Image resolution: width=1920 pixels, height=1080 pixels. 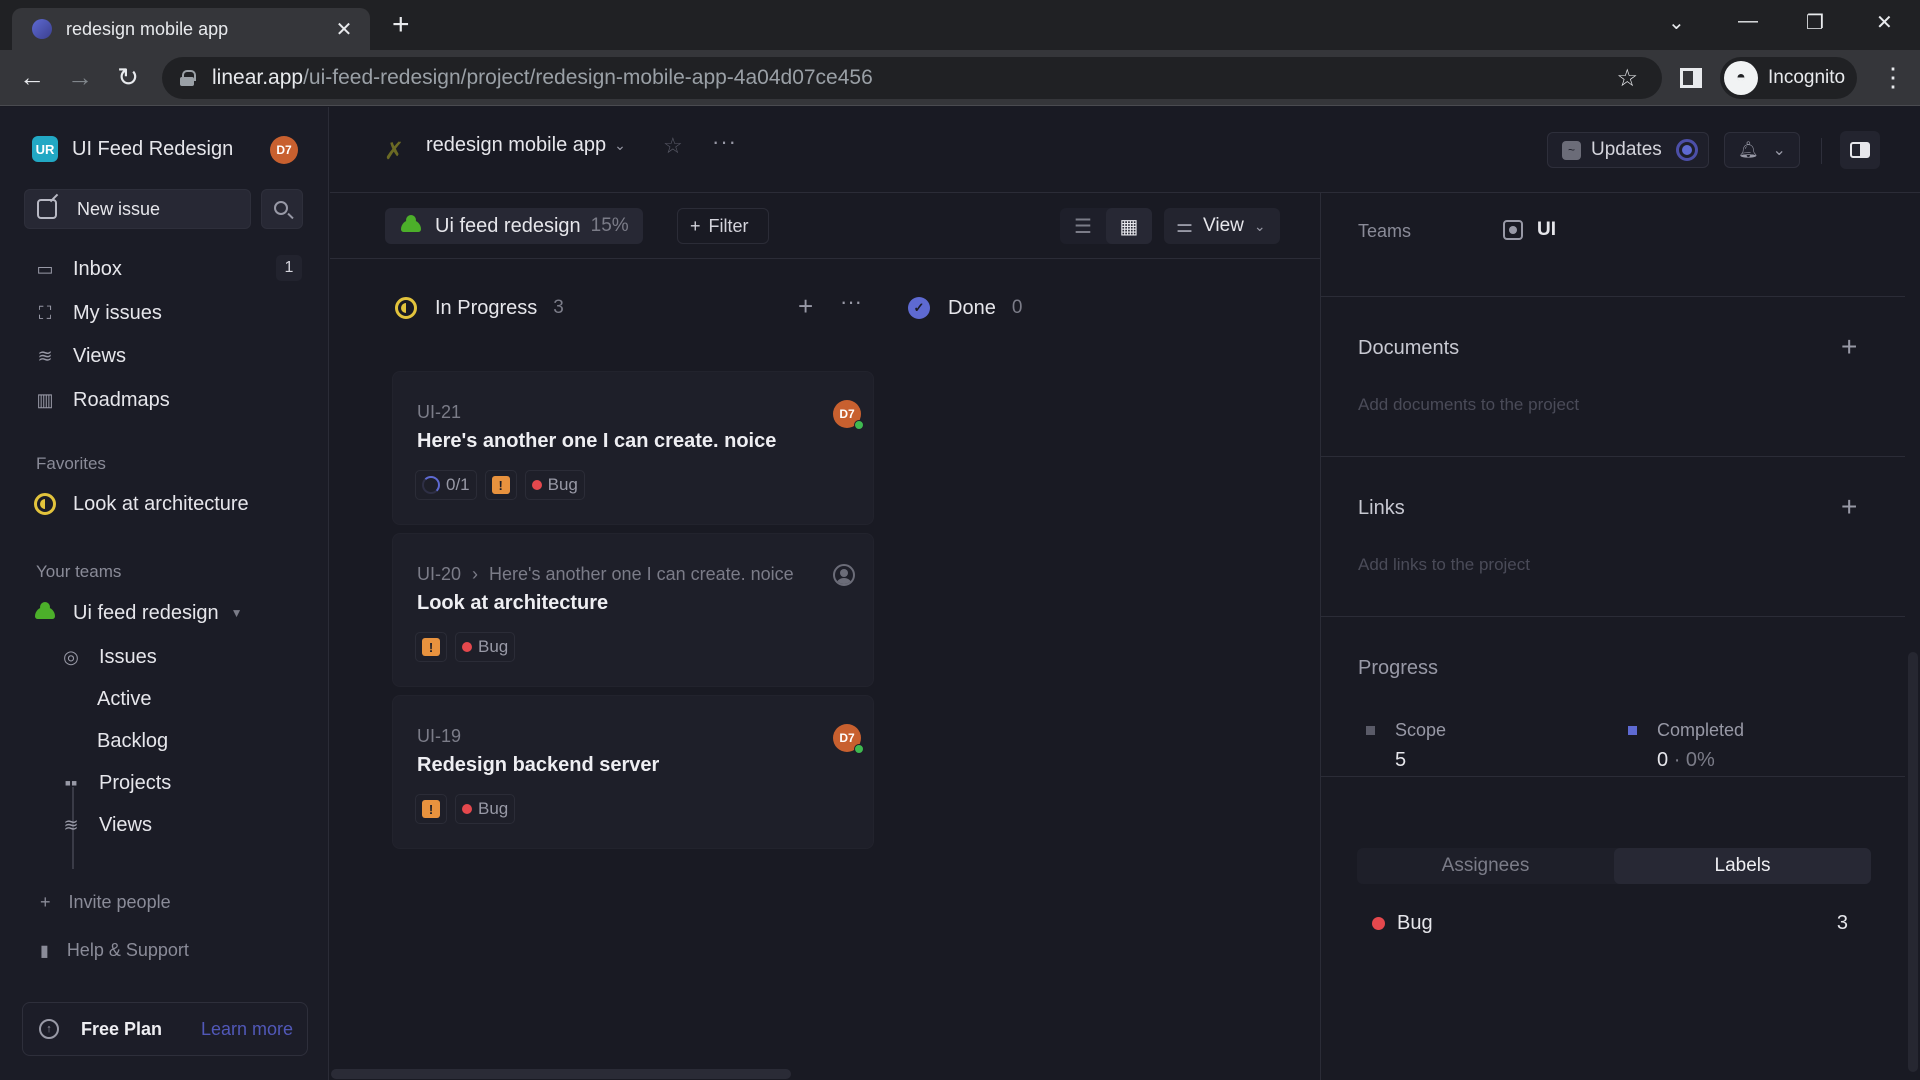 I want to click on search-button, so click(x=282, y=209).